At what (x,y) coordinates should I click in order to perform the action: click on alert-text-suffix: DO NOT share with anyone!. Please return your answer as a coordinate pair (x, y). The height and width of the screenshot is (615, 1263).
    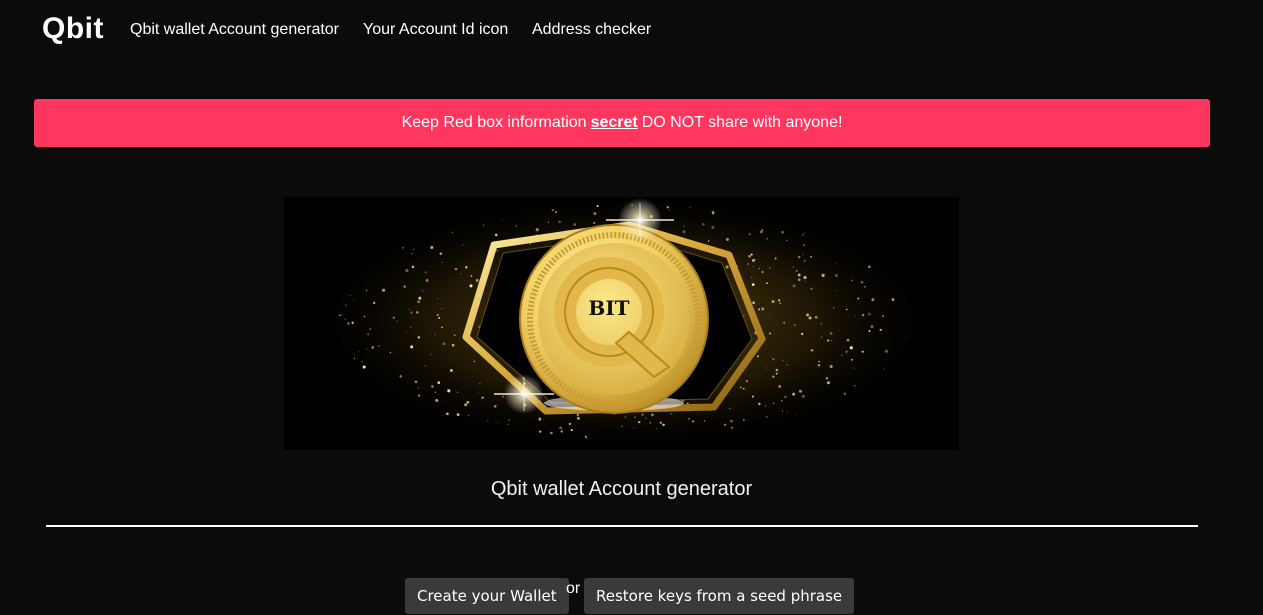
    Looking at the image, I should click on (742, 122).